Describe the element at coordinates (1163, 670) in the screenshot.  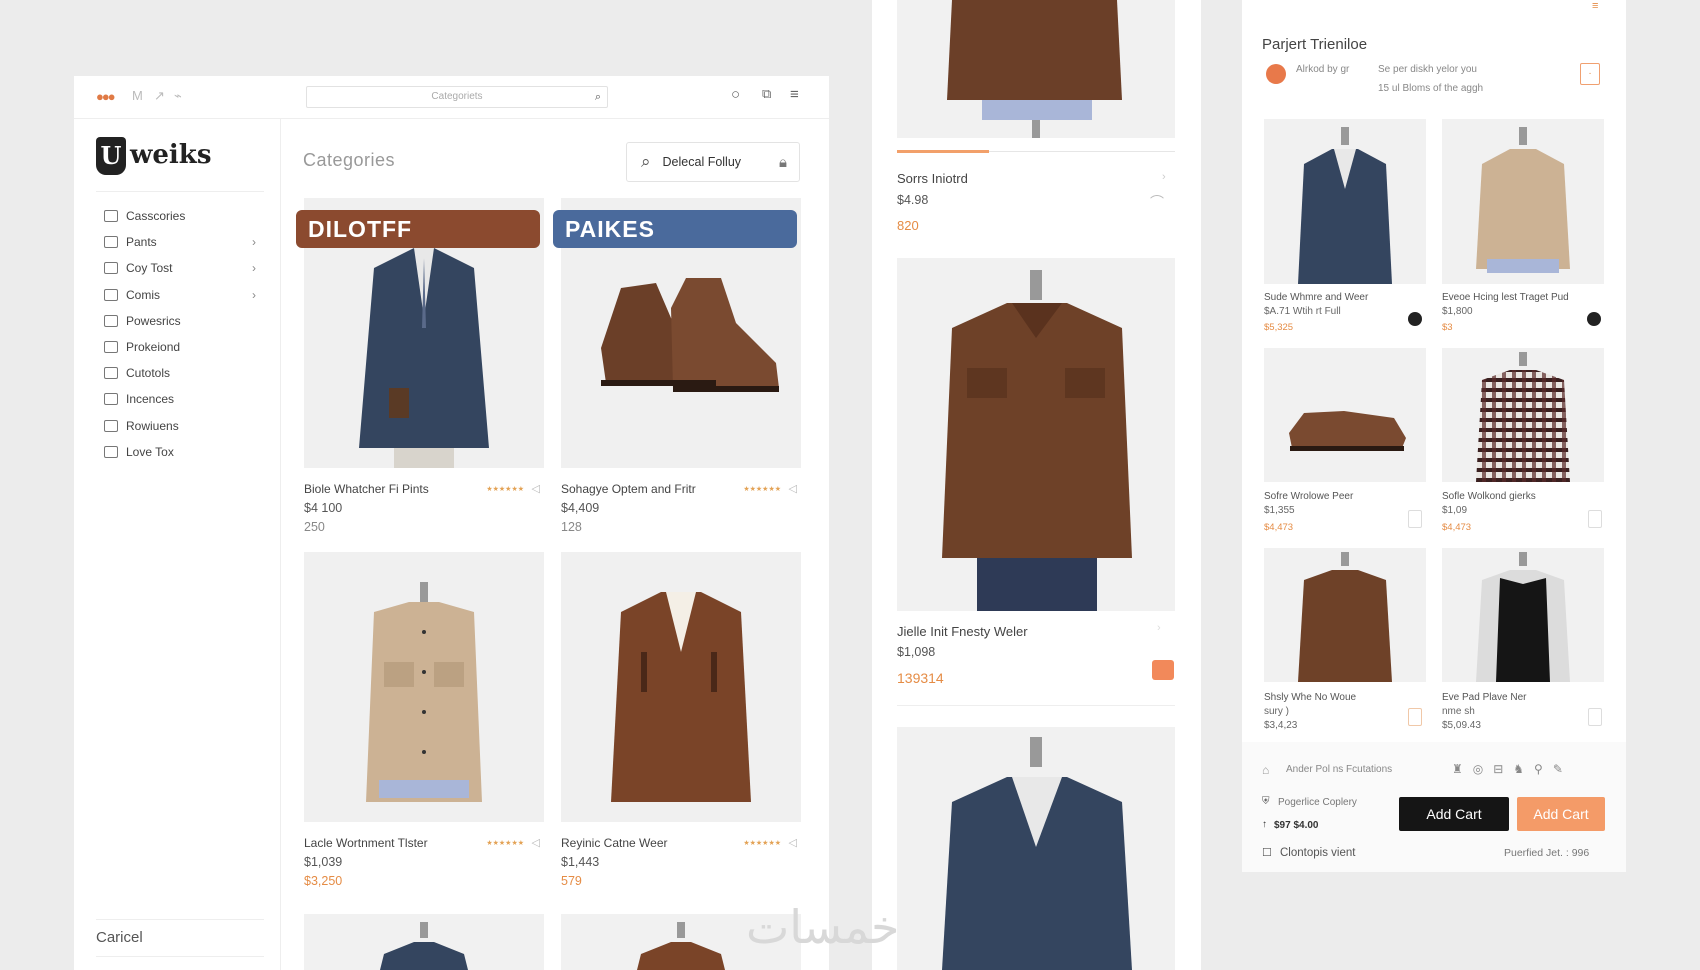
I see `tag-icon` at that location.